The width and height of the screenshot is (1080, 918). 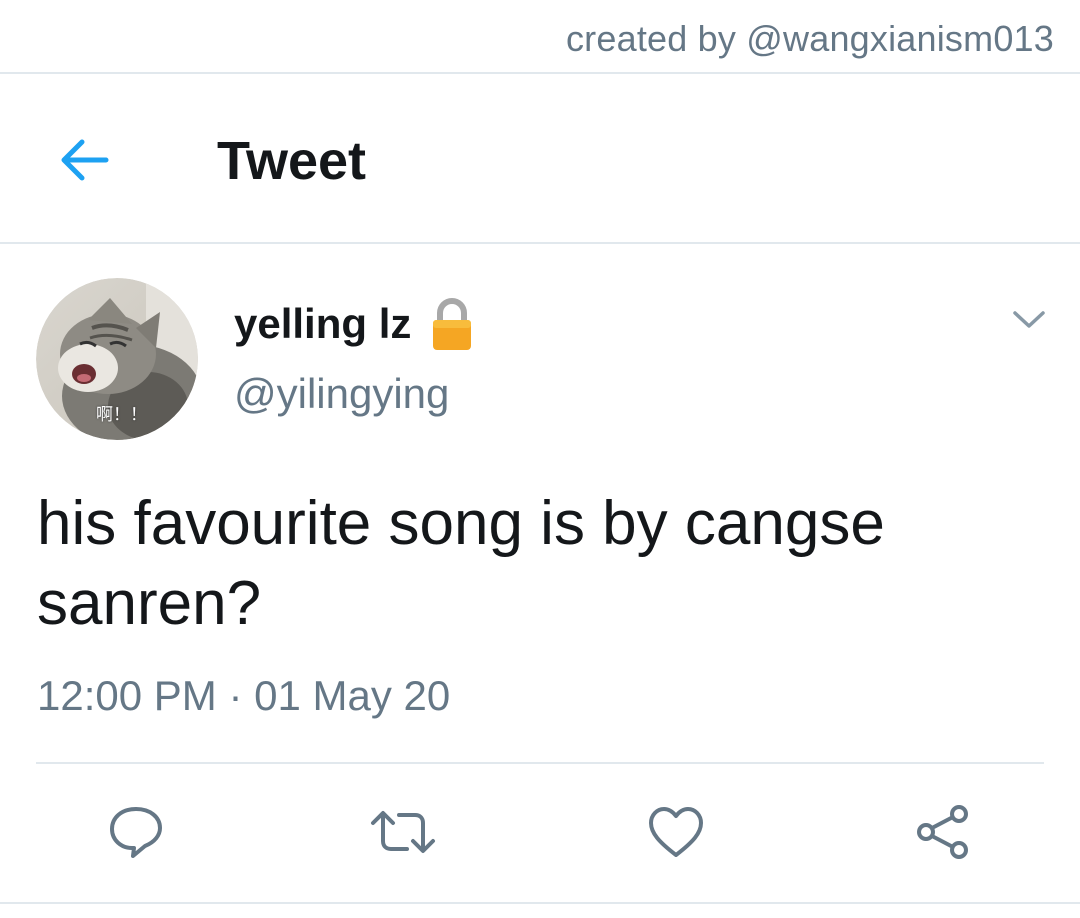 I want to click on retweet-button, so click(x=403, y=832).